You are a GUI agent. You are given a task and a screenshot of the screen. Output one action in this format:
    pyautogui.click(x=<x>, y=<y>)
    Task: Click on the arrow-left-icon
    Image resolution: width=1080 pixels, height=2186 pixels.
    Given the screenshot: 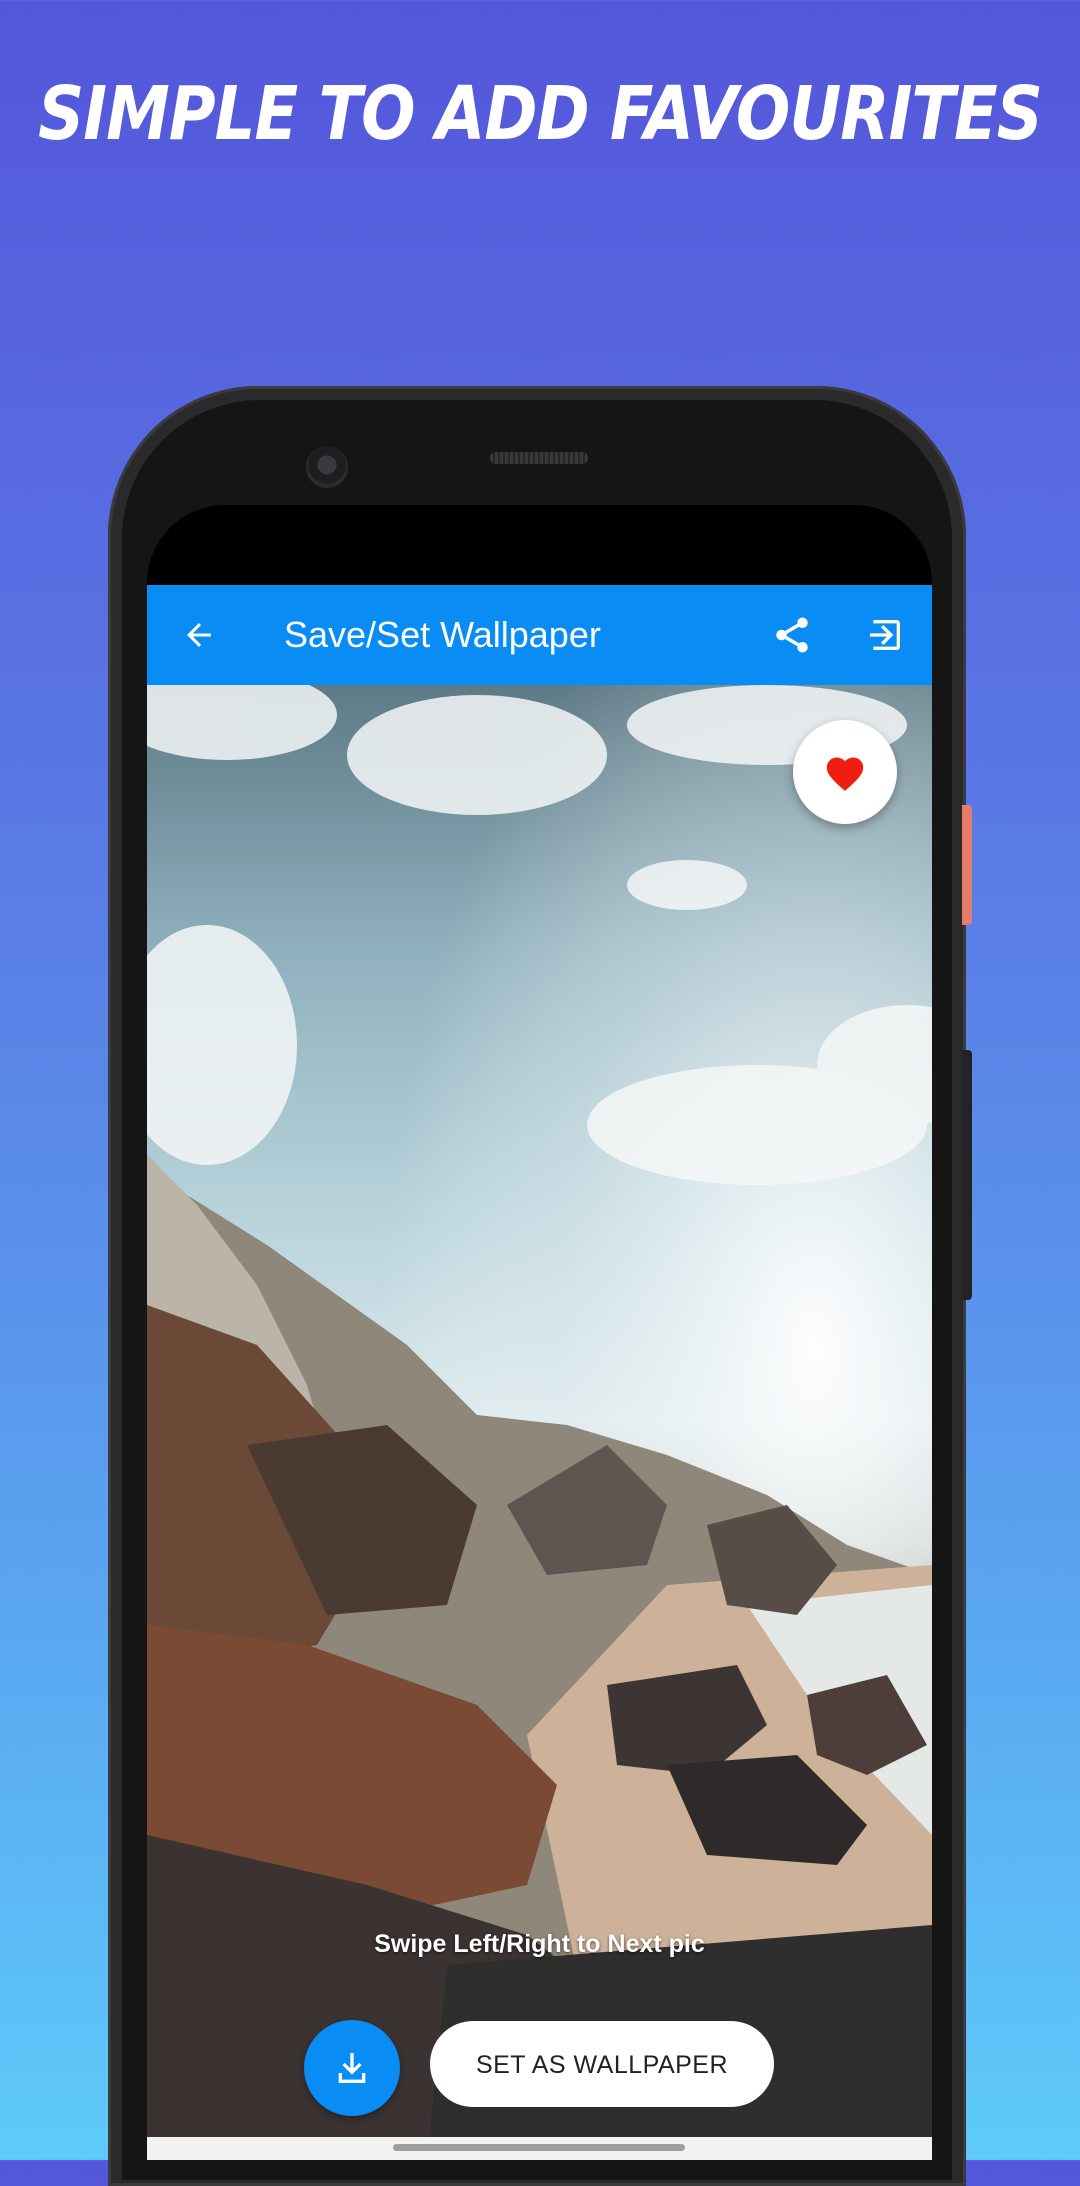 What is the action you would take?
    pyautogui.click(x=199, y=635)
    